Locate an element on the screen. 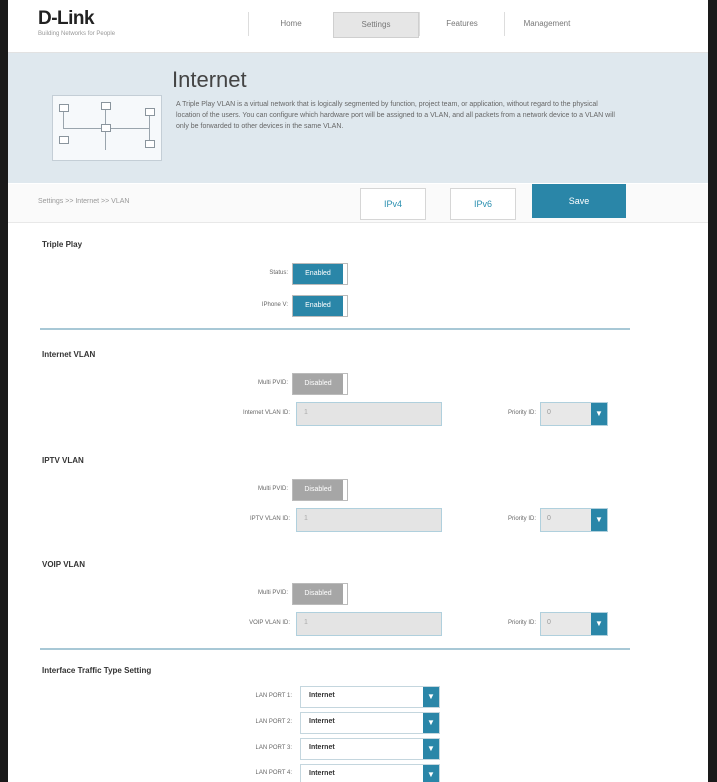  voip-multi-pvid-toggle: Disabled is located at coordinates (320, 594).